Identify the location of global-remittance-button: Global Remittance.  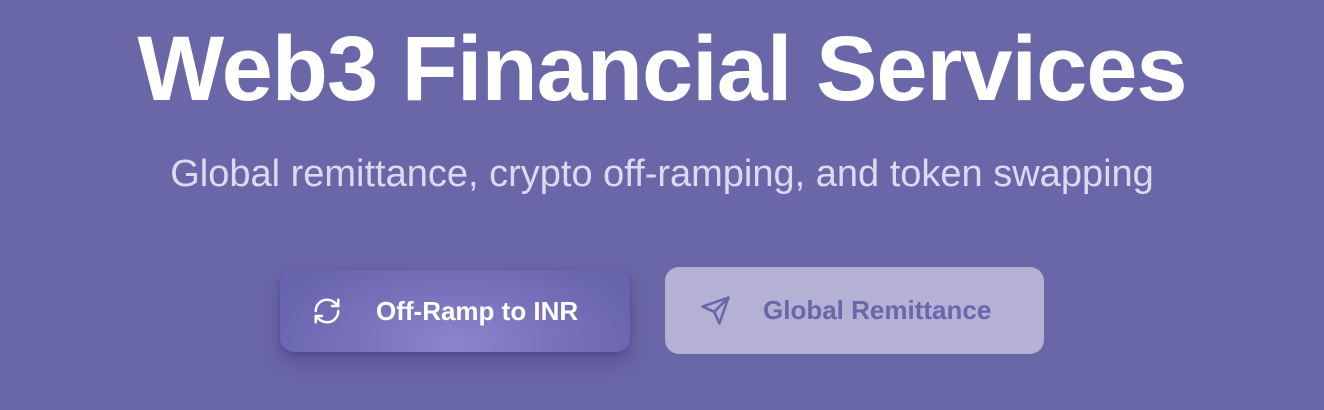
(854, 310).